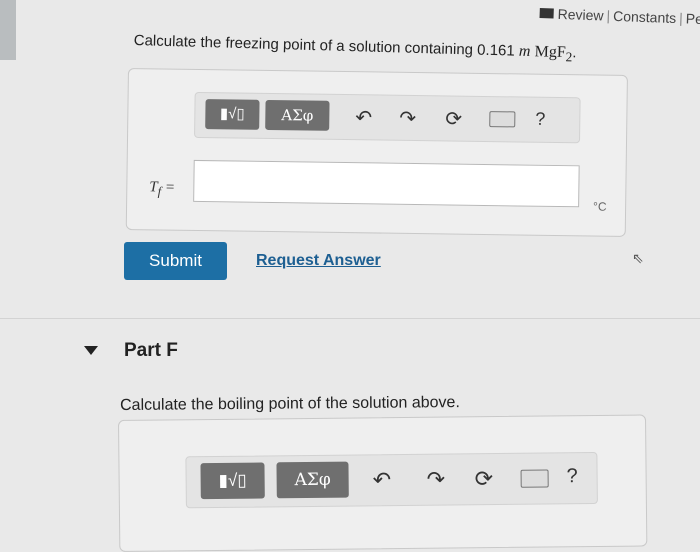  Describe the element at coordinates (91, 350) in the screenshot. I see `collapse-caret-icon` at that location.